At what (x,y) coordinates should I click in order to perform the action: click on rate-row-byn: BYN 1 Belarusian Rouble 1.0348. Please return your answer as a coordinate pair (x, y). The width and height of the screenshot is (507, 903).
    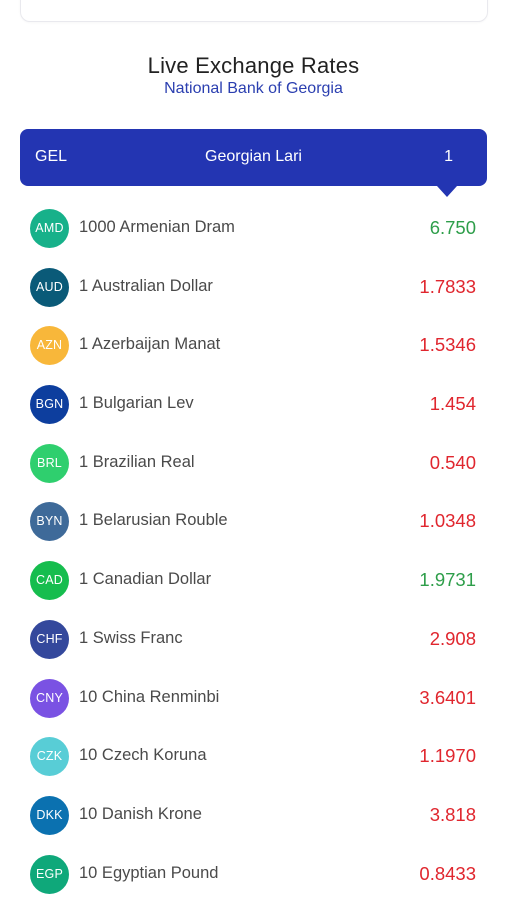
    Looking at the image, I should click on (253, 521).